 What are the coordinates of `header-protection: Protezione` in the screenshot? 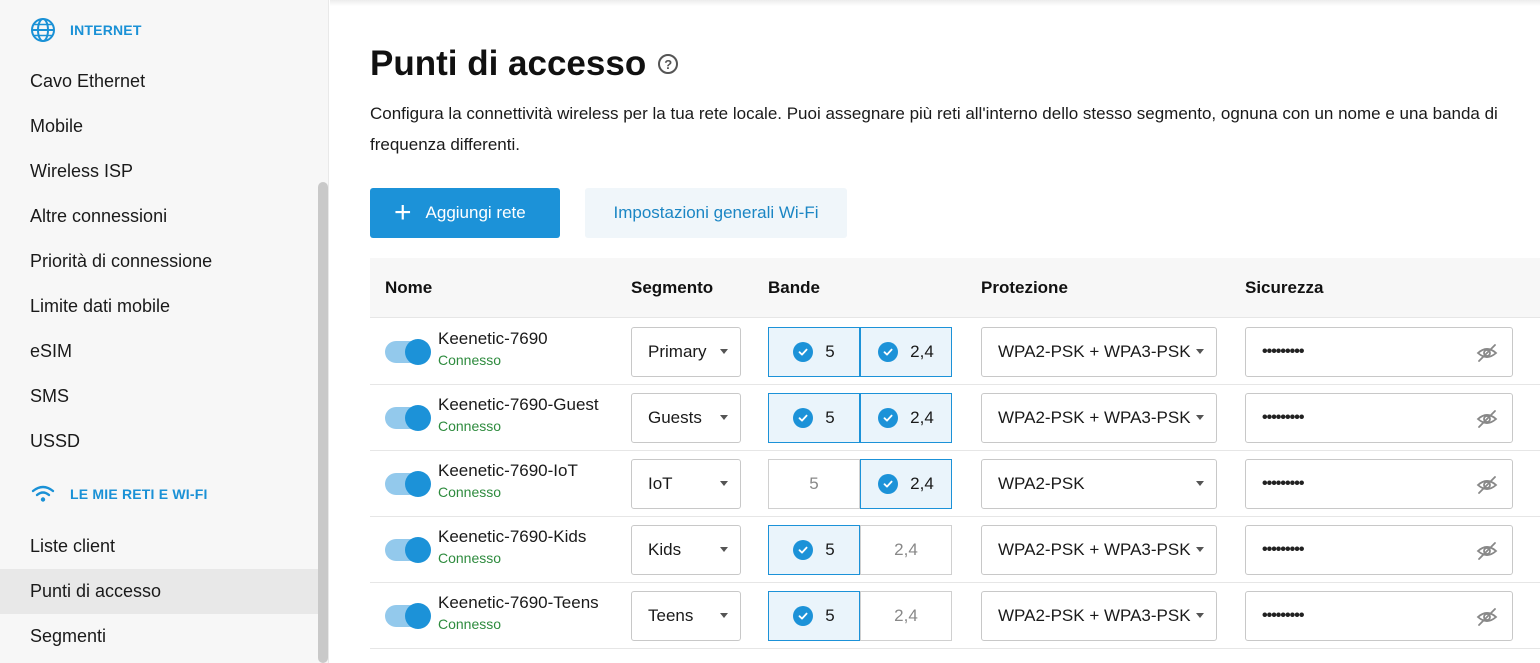 It's located at (1024, 287).